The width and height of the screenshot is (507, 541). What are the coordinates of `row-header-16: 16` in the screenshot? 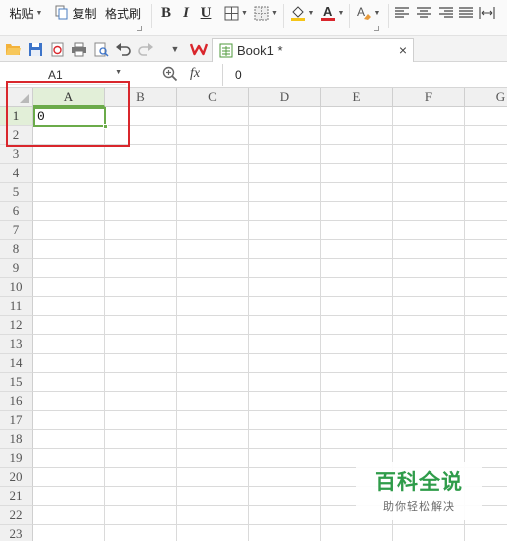 It's located at (16, 401).